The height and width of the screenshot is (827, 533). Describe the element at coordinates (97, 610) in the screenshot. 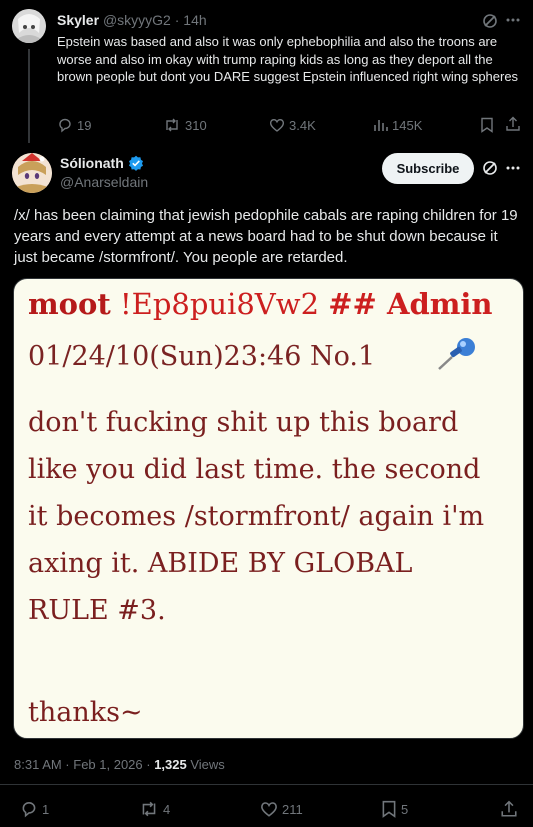

I see `image-body-line: RULE #3.` at that location.